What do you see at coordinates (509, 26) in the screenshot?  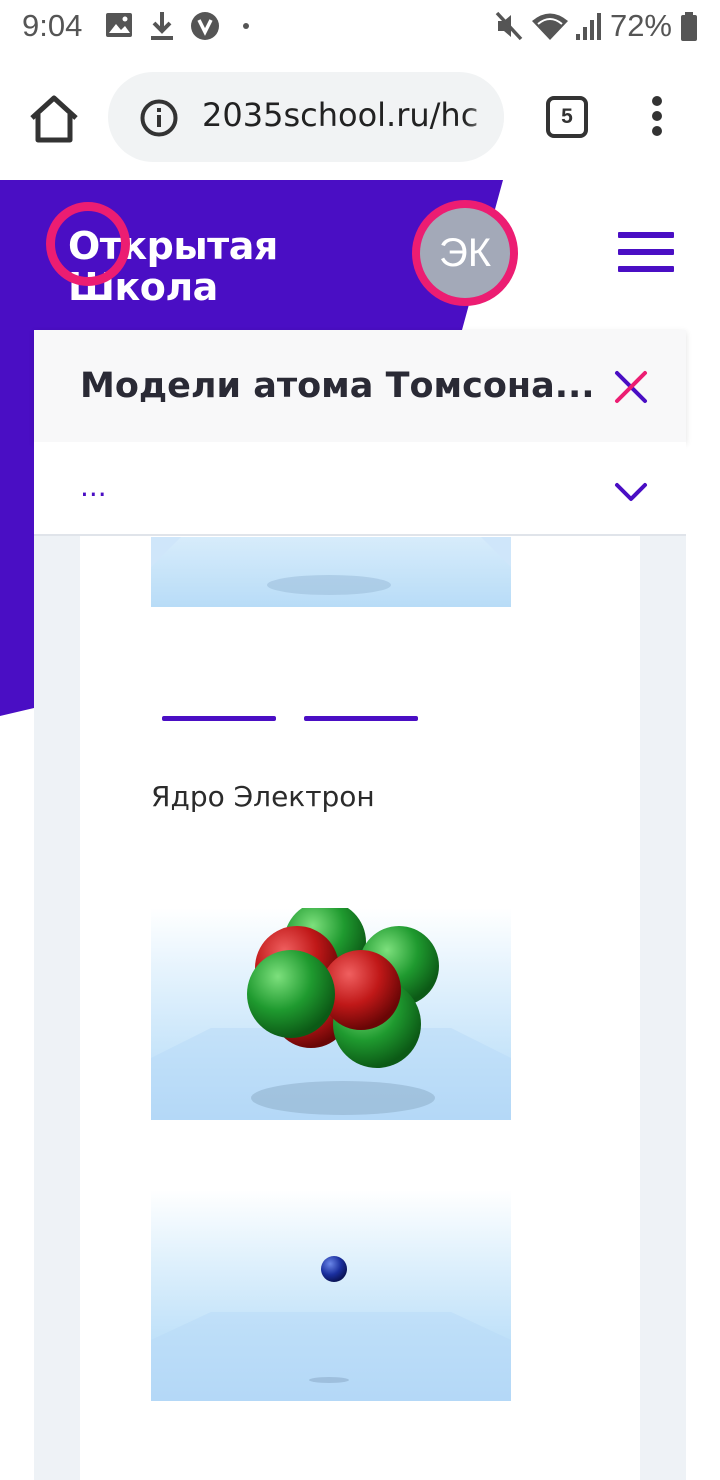 I see `mute-icon` at bounding box center [509, 26].